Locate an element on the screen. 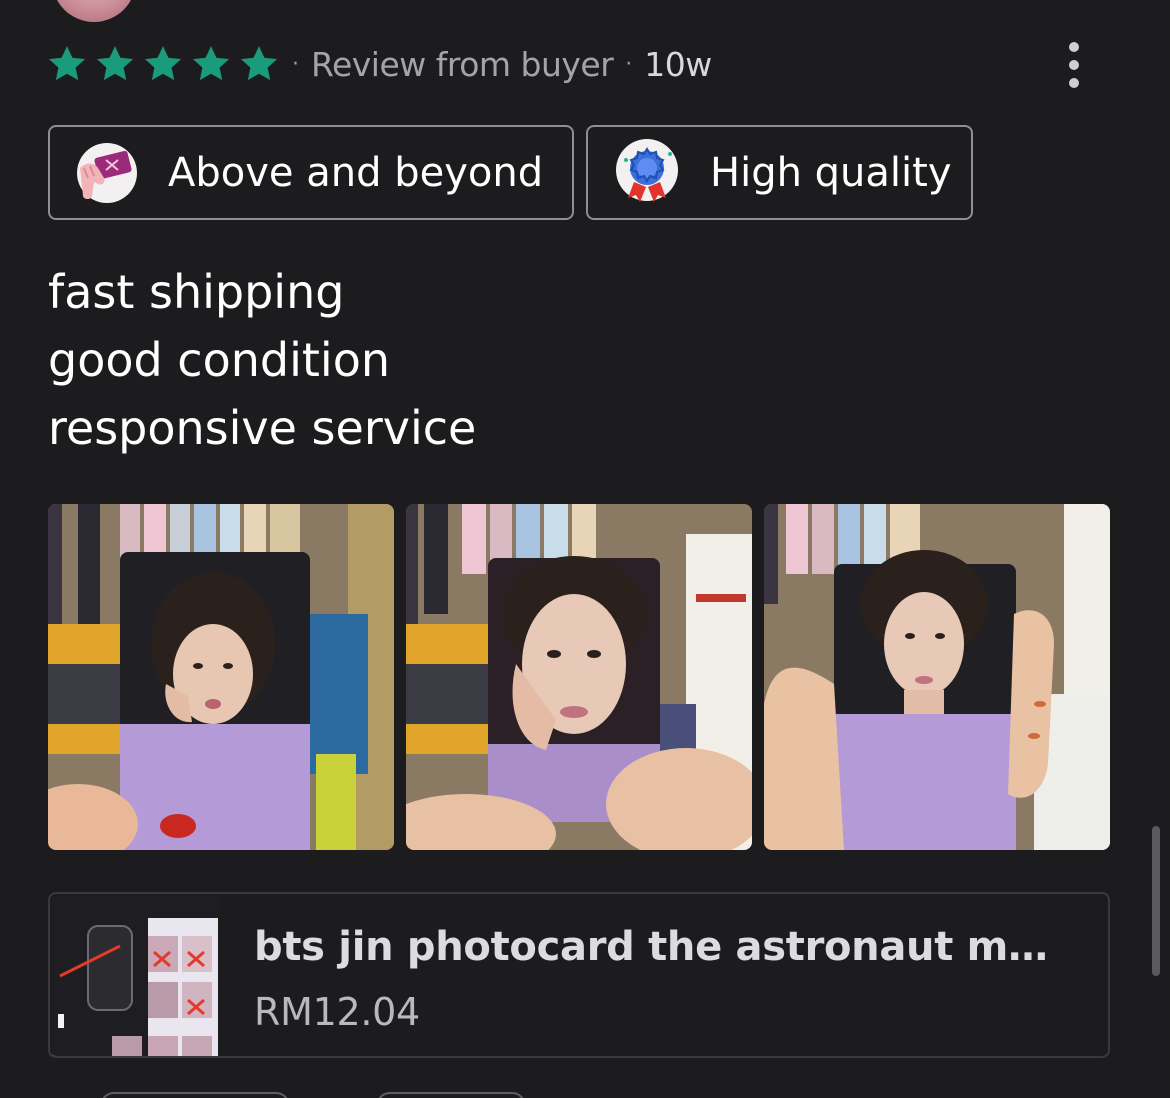  ticket-hand-icon is located at coordinates (107, 172).